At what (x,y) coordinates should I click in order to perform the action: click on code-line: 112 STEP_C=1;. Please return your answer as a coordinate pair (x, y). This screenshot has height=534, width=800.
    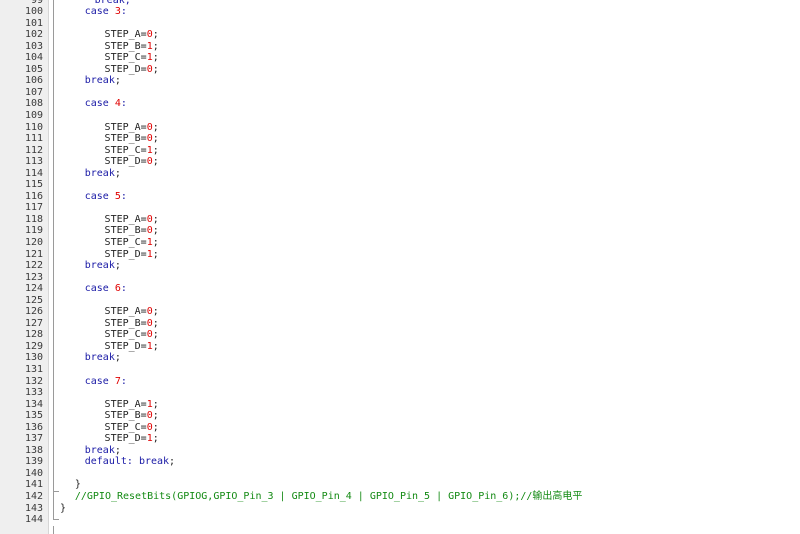
    Looking at the image, I should click on (400, 151).